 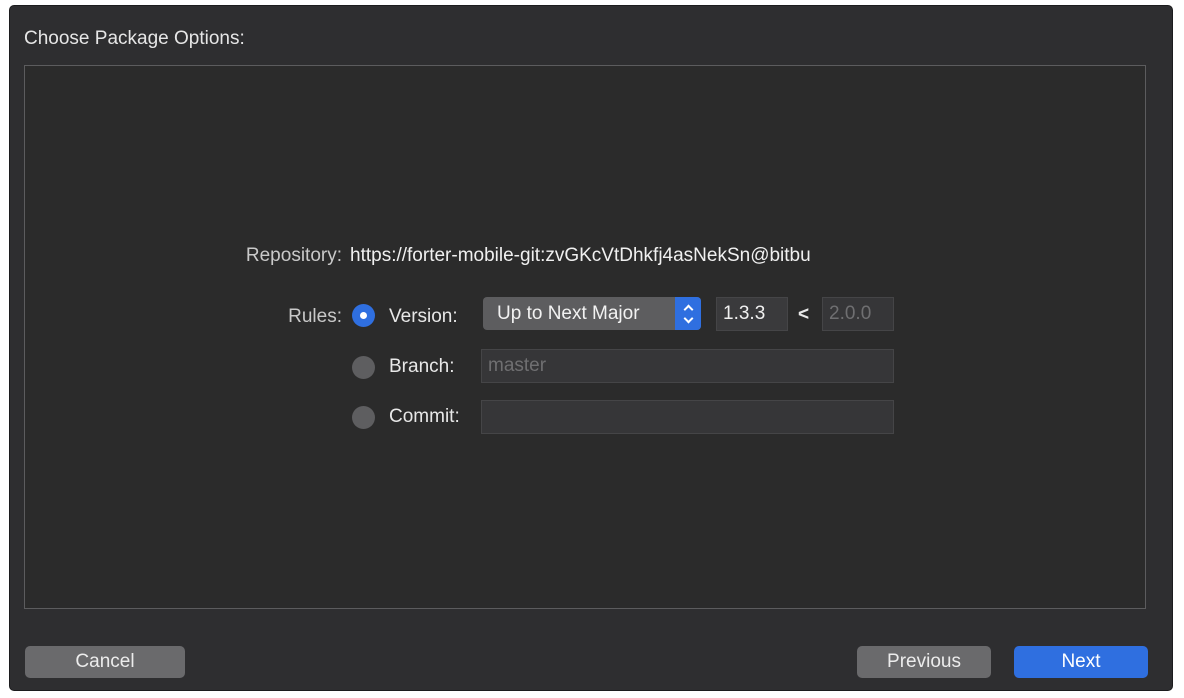 What do you see at coordinates (363, 367) in the screenshot?
I see `branch-radio` at bounding box center [363, 367].